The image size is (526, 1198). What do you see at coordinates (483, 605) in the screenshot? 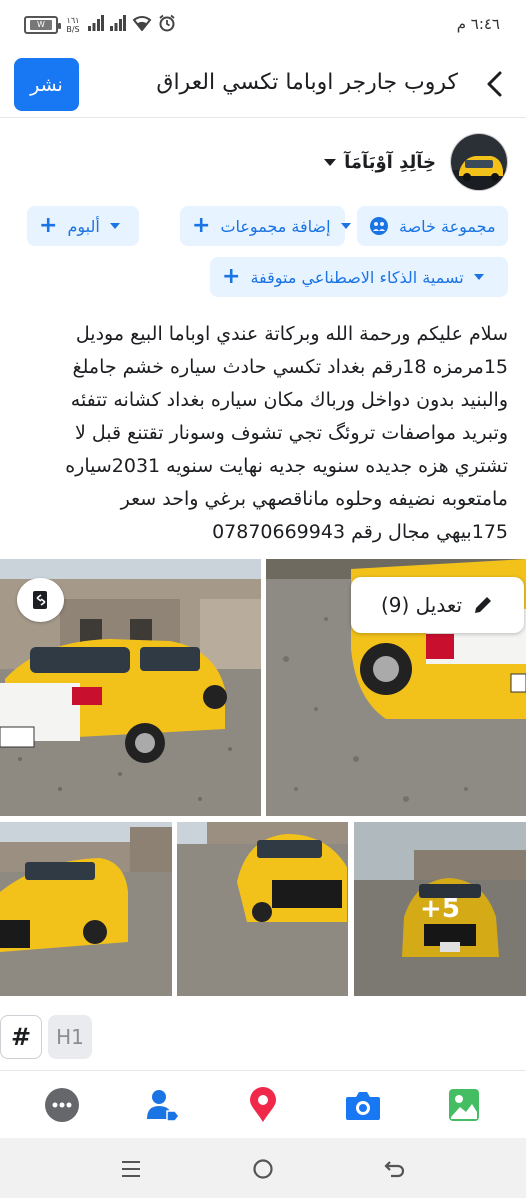
I see `pencil-icon` at bounding box center [483, 605].